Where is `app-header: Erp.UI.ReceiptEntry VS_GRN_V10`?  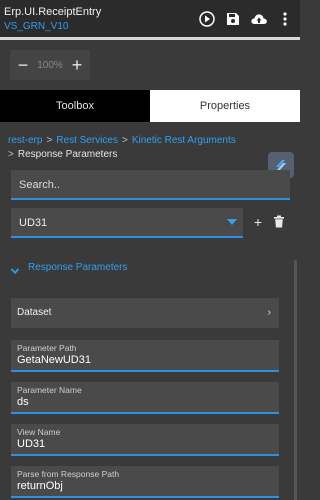 app-header: Erp.UI.ReceiptEntry VS_GRN_V10 is located at coordinates (150, 20).